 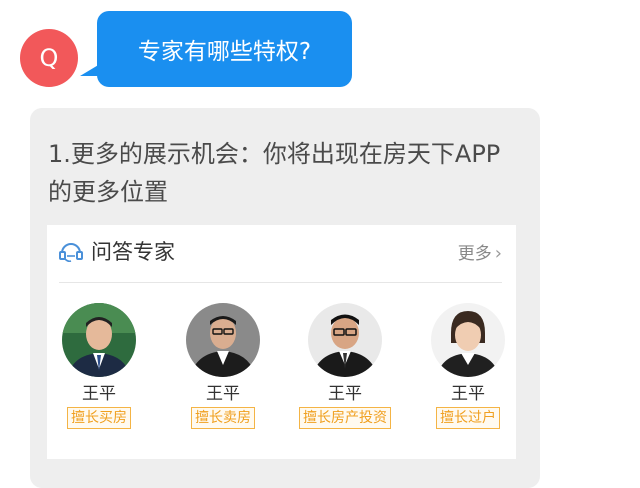 What do you see at coordinates (498, 253) in the screenshot?
I see `chevron-right-icon: ›` at bounding box center [498, 253].